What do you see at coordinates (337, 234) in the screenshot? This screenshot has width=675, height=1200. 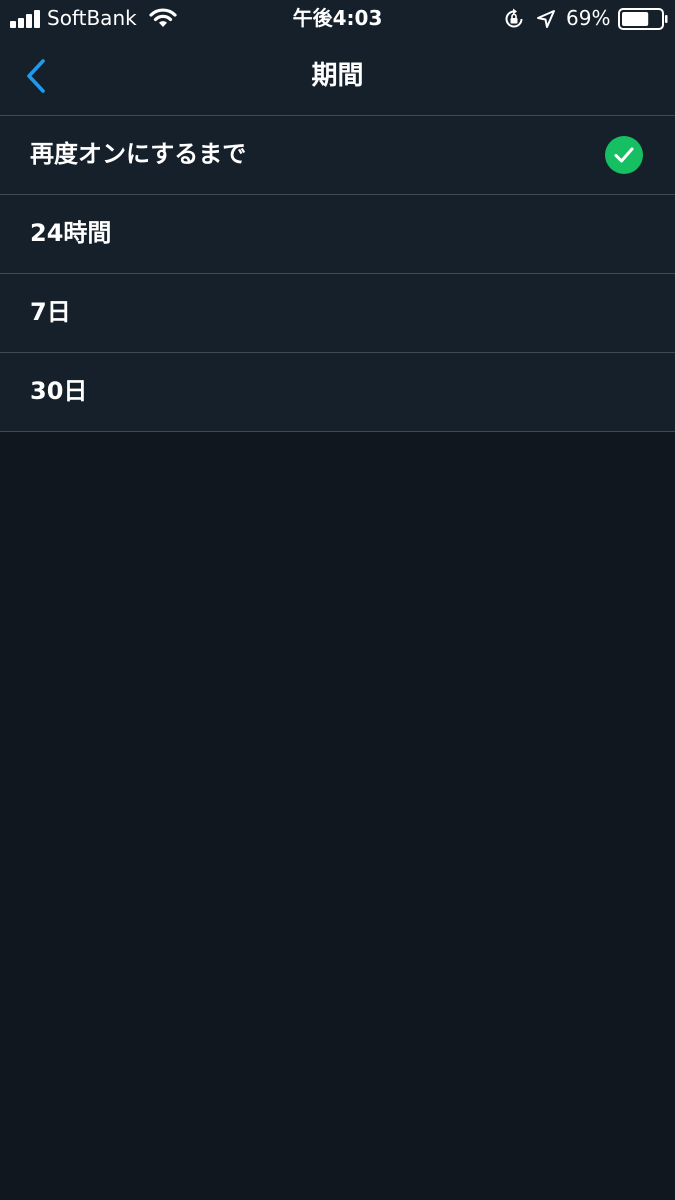 I see `option-24-hours: 24時間` at bounding box center [337, 234].